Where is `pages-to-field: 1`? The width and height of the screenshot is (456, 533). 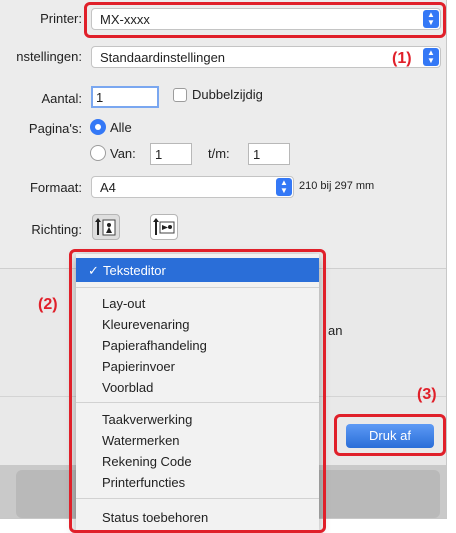
pages-to-field: 1 is located at coordinates (269, 154).